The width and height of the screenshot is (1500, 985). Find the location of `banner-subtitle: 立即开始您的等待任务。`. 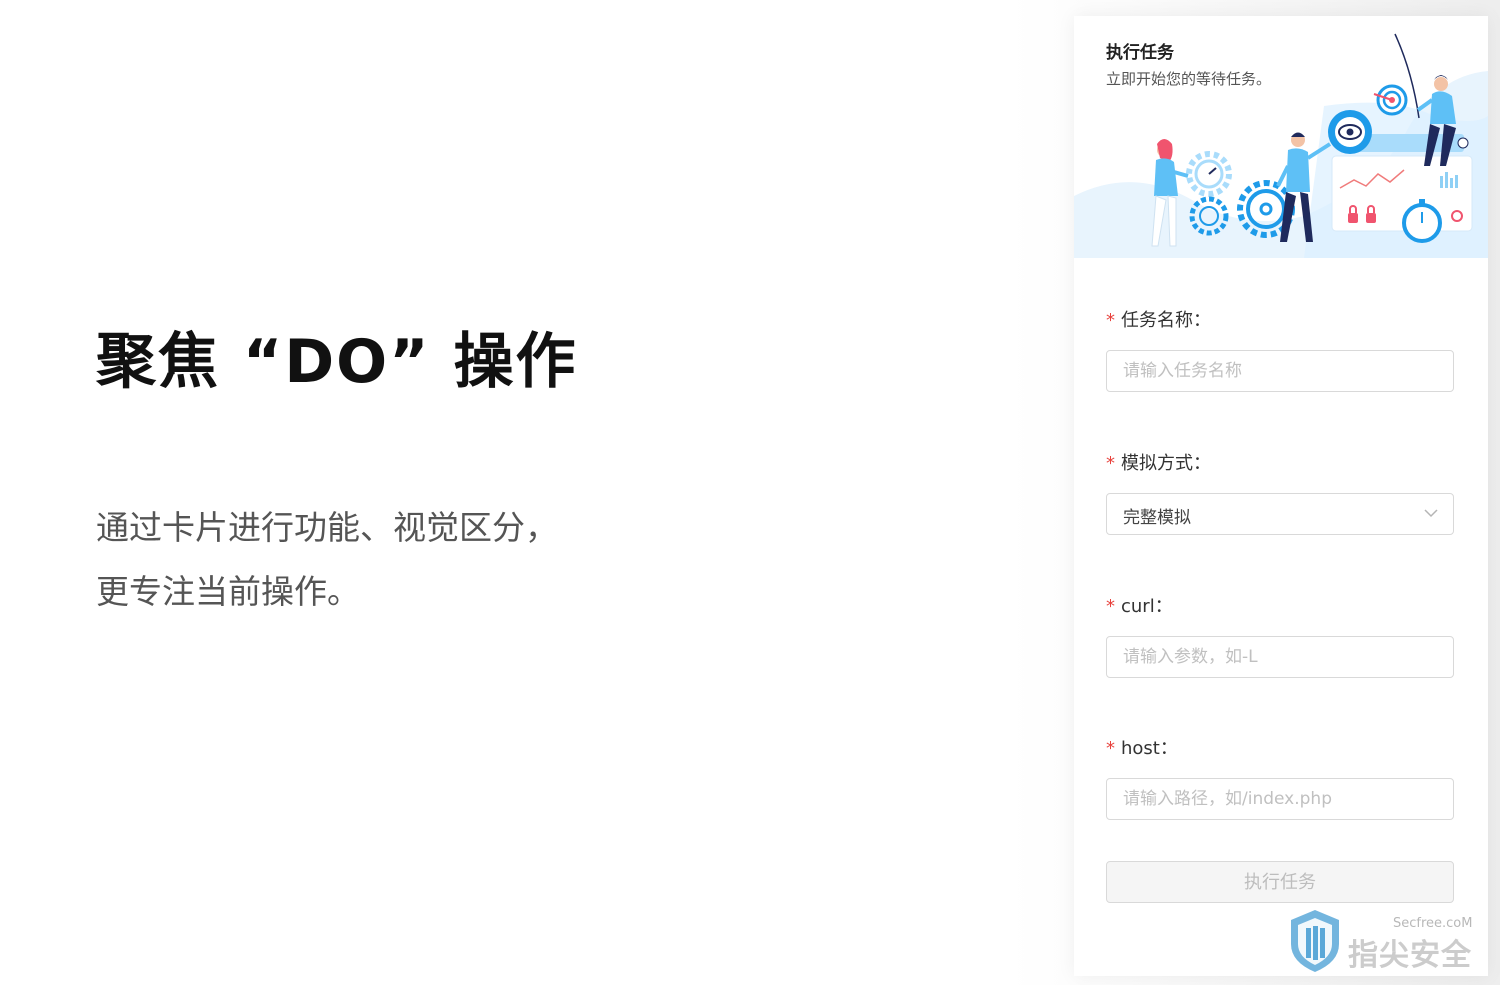

banner-subtitle: 立即开始您的等待任务。 is located at coordinates (1189, 79).